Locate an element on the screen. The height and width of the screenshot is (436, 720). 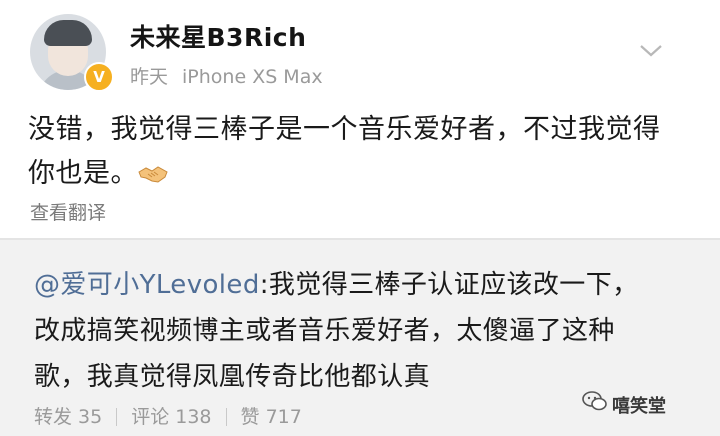
repost-stats: 转发 35 评论 138 赞 717 is located at coordinates (175, 415).